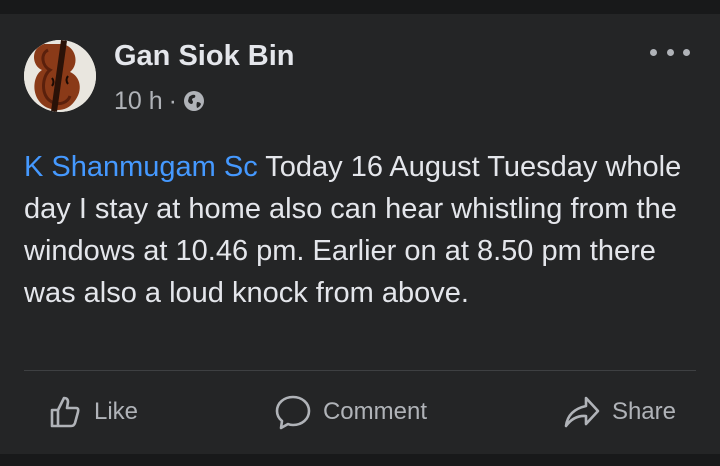 The width and height of the screenshot is (720, 466). What do you see at coordinates (582, 412) in the screenshot?
I see `share-arrow-icon` at bounding box center [582, 412].